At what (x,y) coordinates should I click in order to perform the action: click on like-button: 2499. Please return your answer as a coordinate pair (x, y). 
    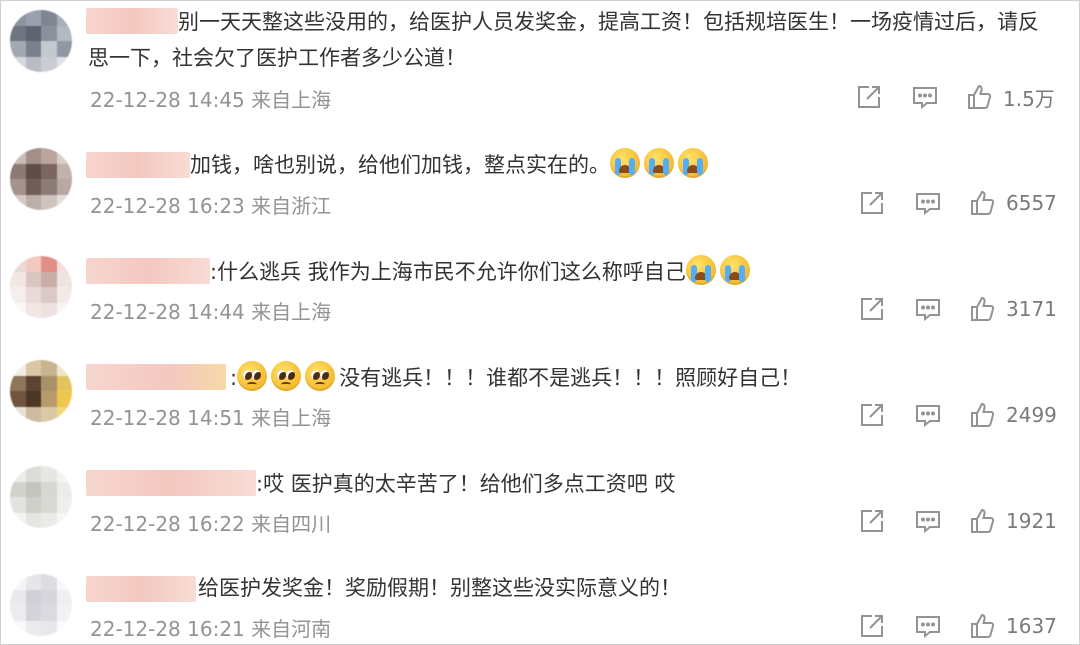
    Looking at the image, I should click on (1012, 415).